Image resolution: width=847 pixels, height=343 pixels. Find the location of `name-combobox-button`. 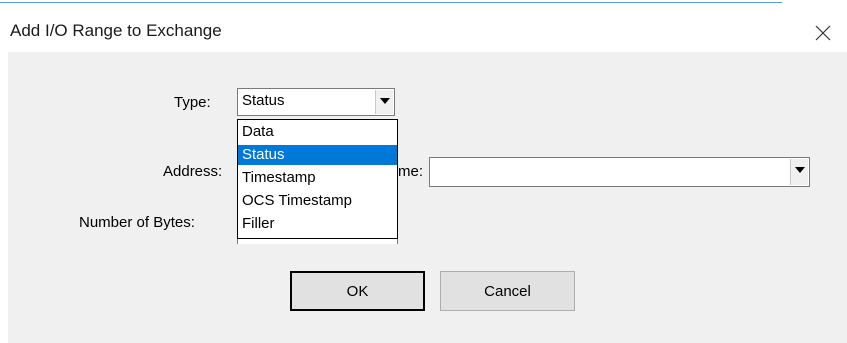

name-combobox-button is located at coordinates (799, 172).